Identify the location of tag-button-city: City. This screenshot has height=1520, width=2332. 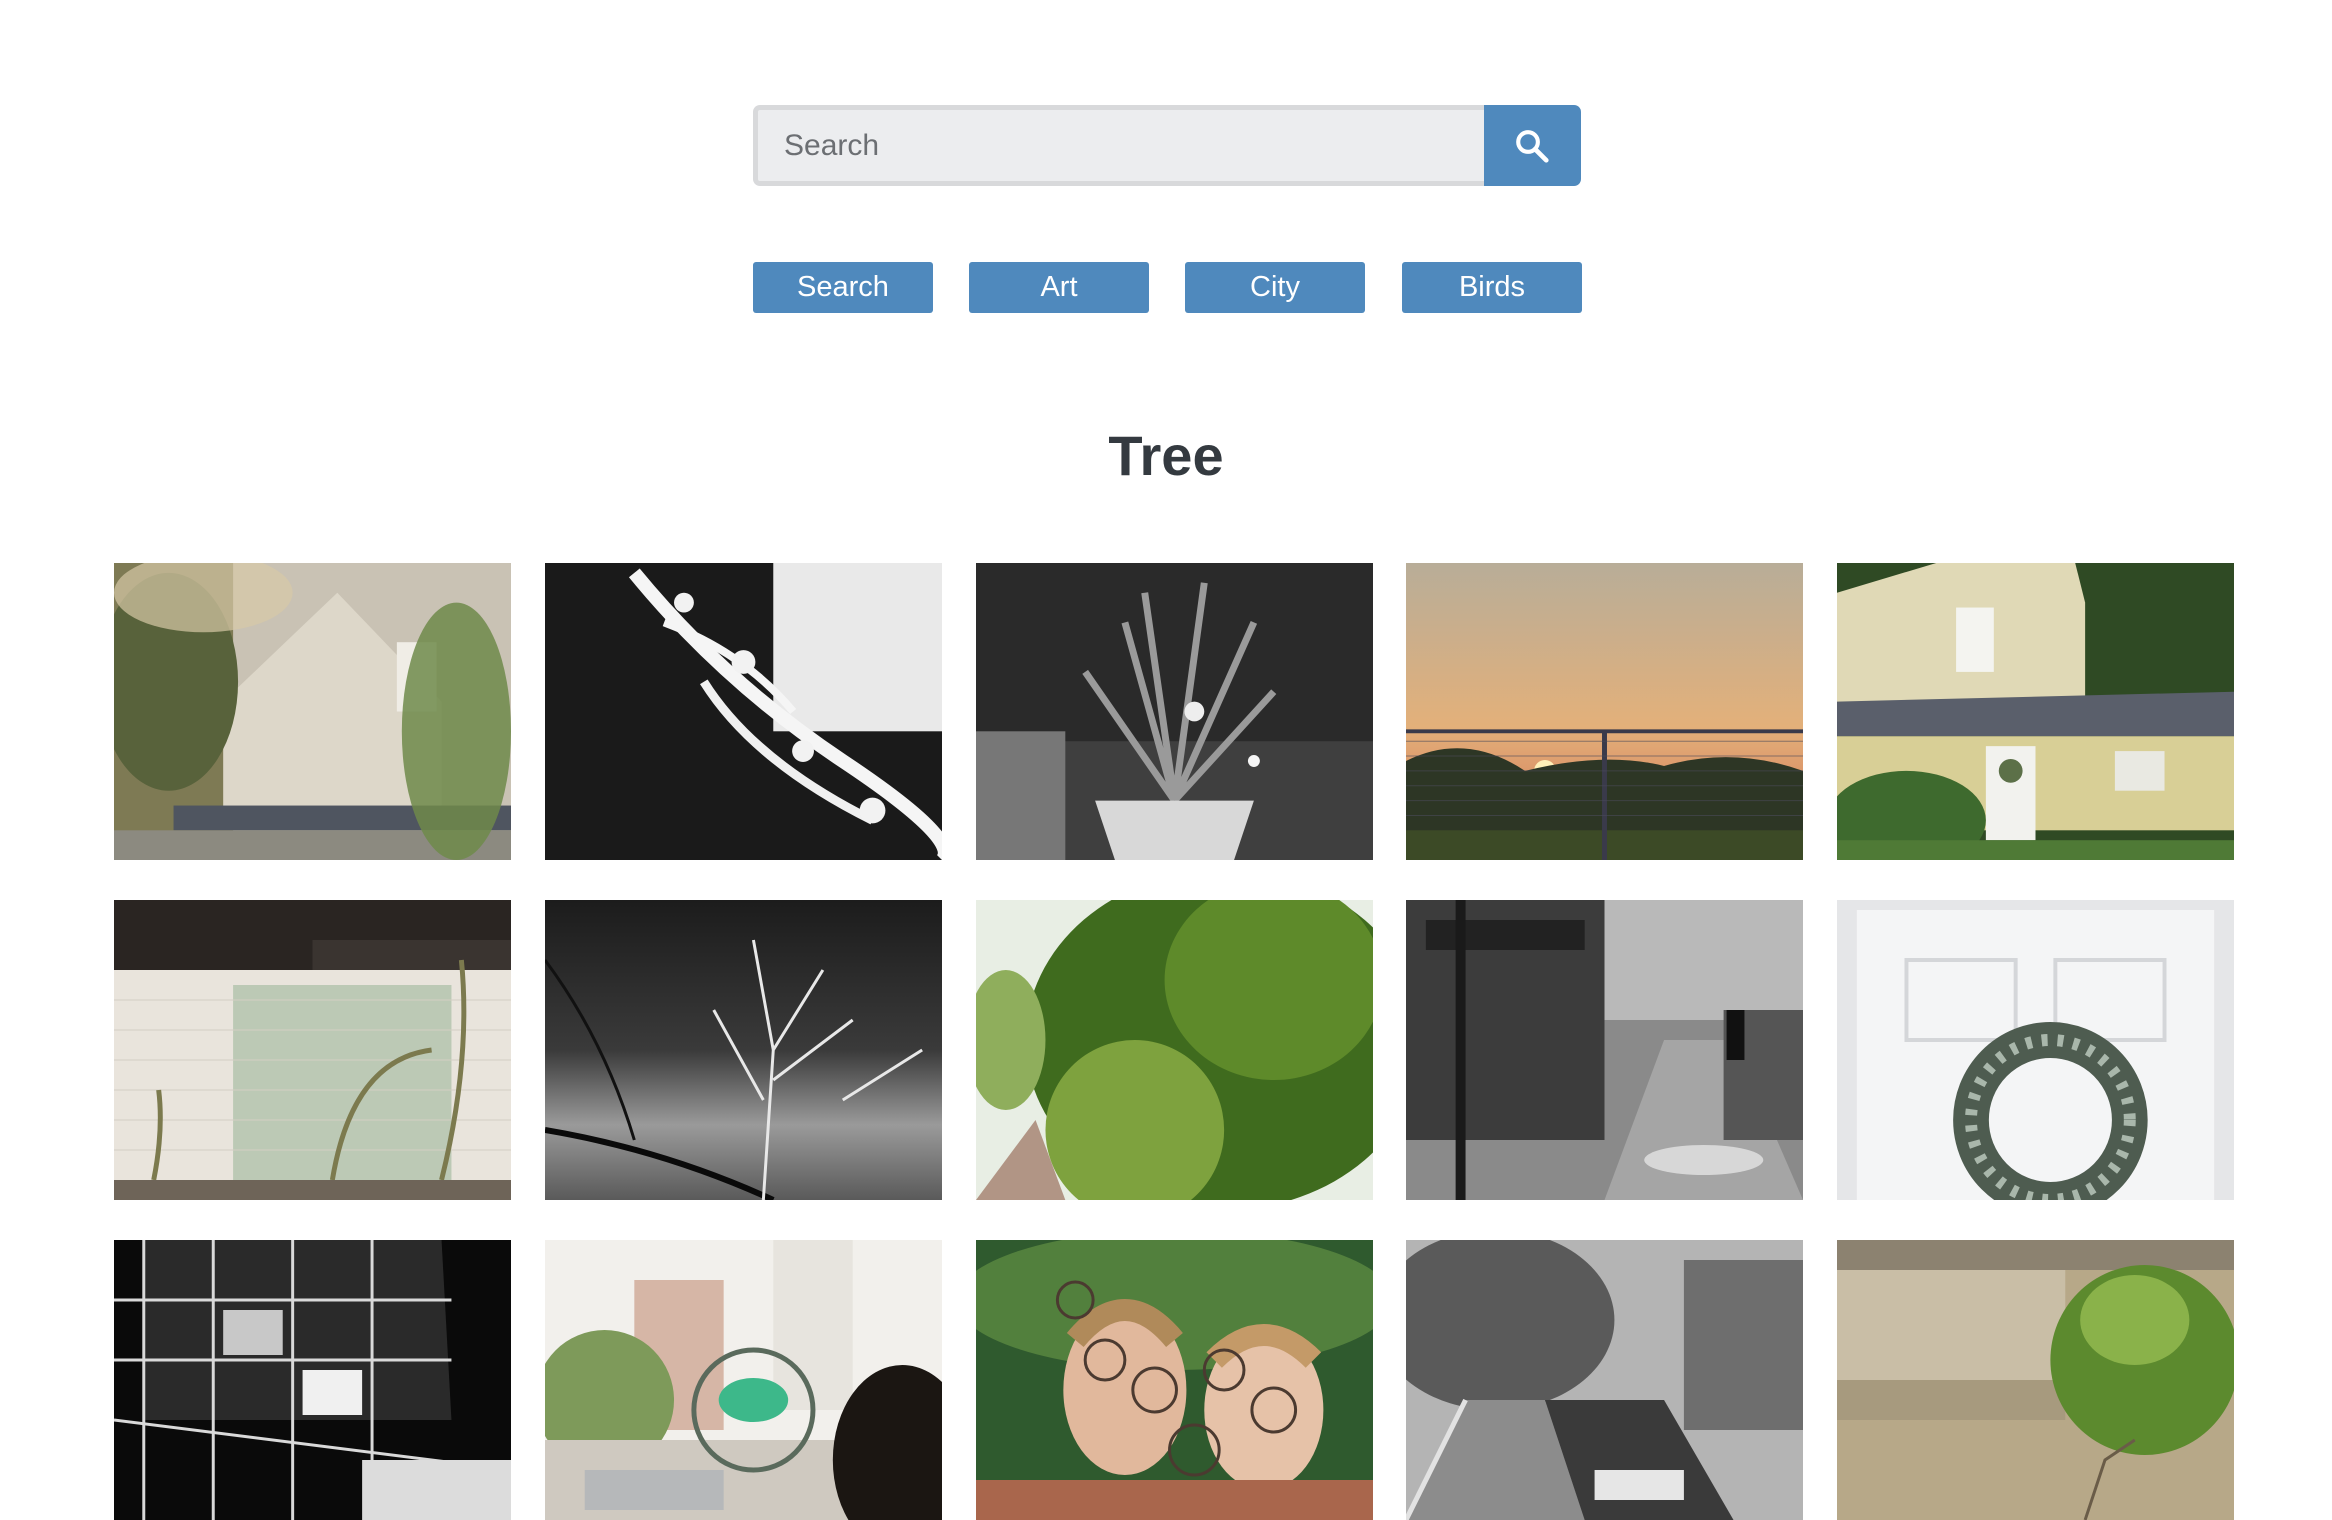
(1275, 287).